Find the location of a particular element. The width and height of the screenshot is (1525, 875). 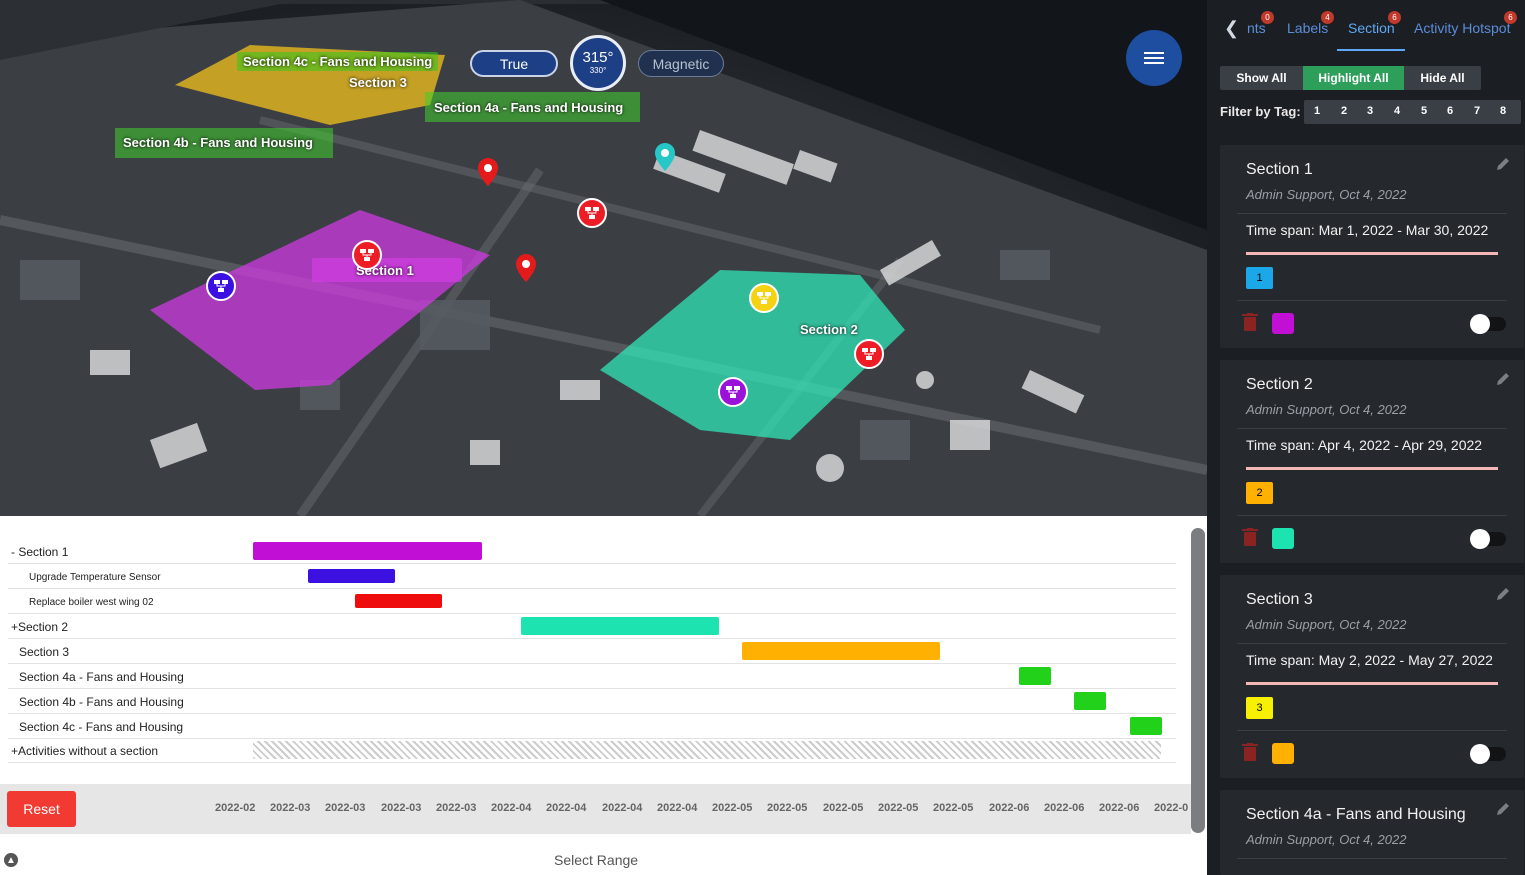

gantt-row-section-4a: Section 4a - Fans and Housing is located at coordinates (592, 676).